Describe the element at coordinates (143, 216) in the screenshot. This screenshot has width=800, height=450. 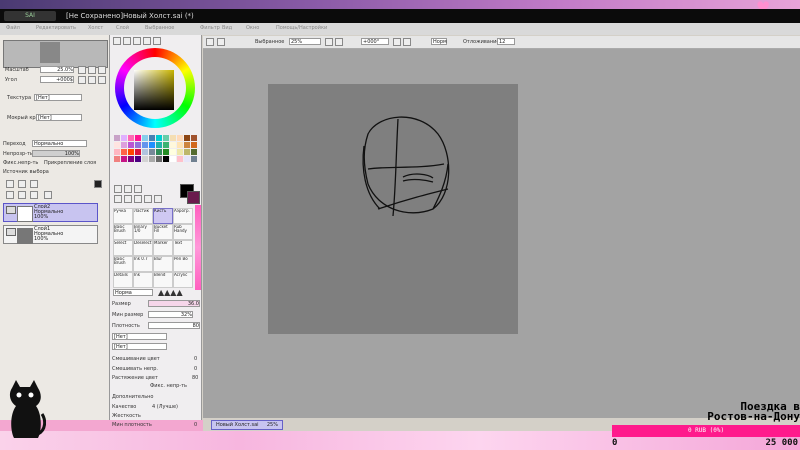
I see `tool-eraser: Ластик` at that location.